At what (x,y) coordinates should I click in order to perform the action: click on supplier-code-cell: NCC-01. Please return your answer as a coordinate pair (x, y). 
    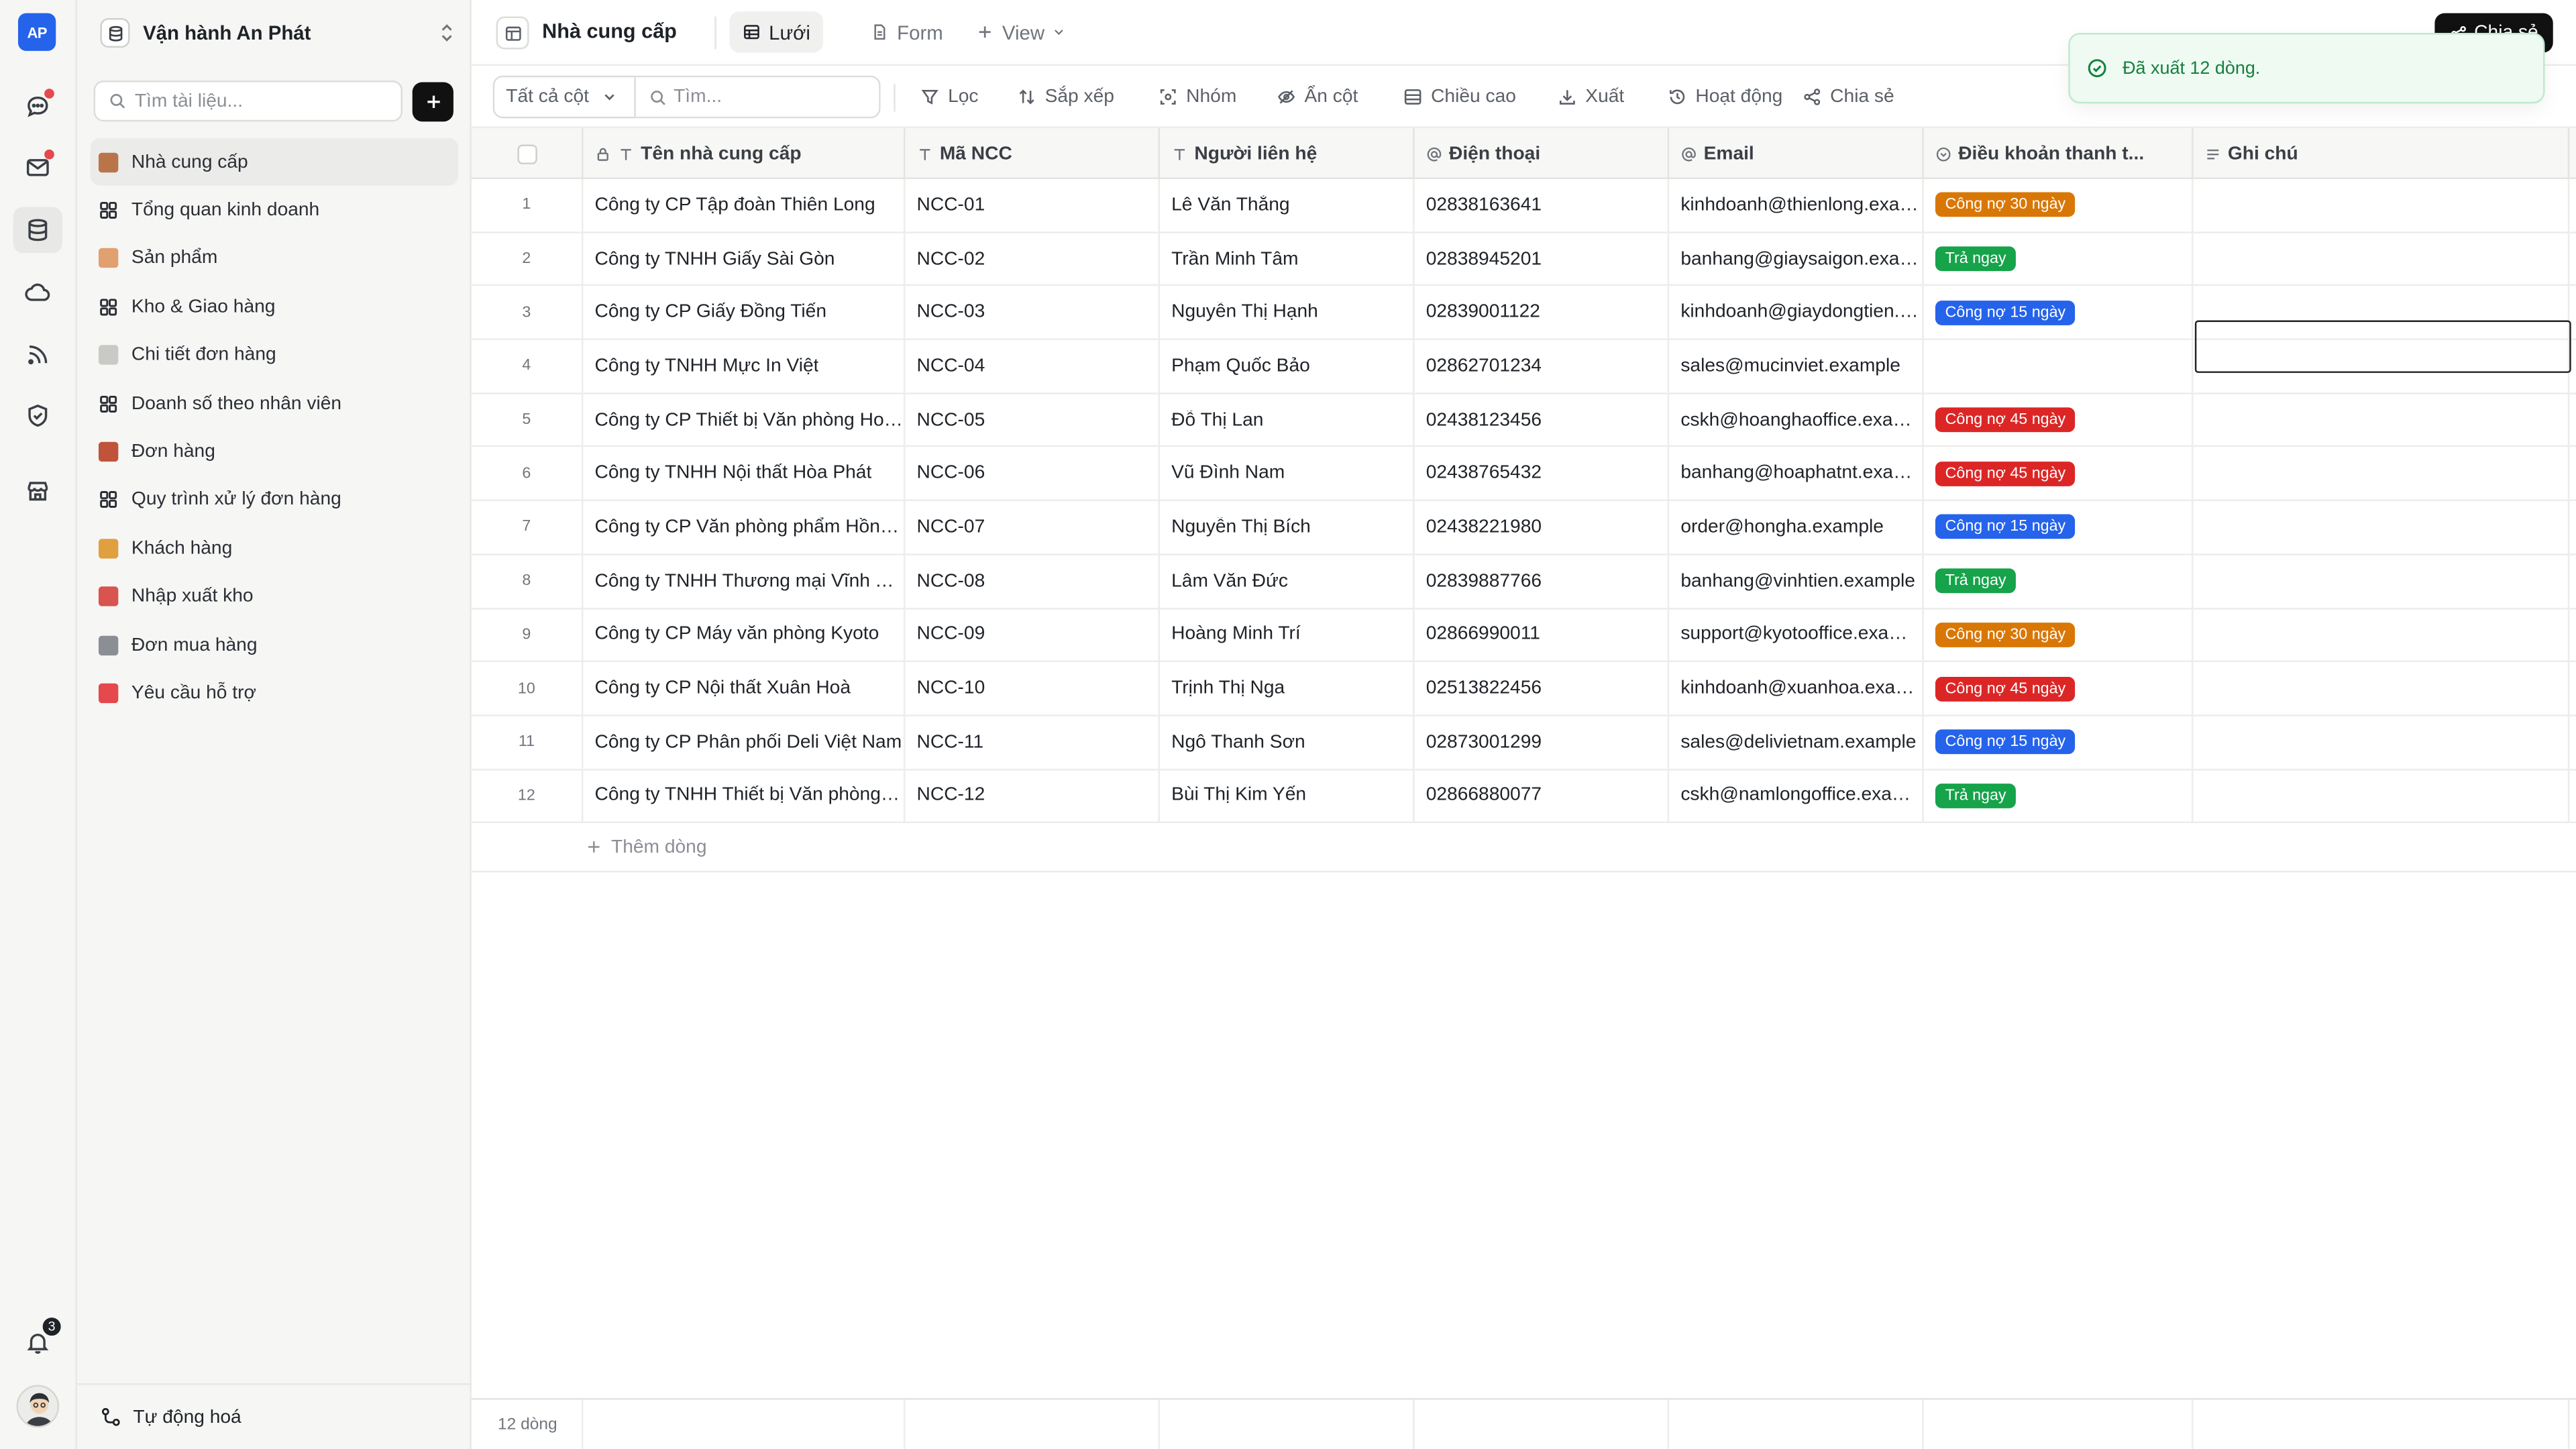
    Looking at the image, I should click on (1032, 204).